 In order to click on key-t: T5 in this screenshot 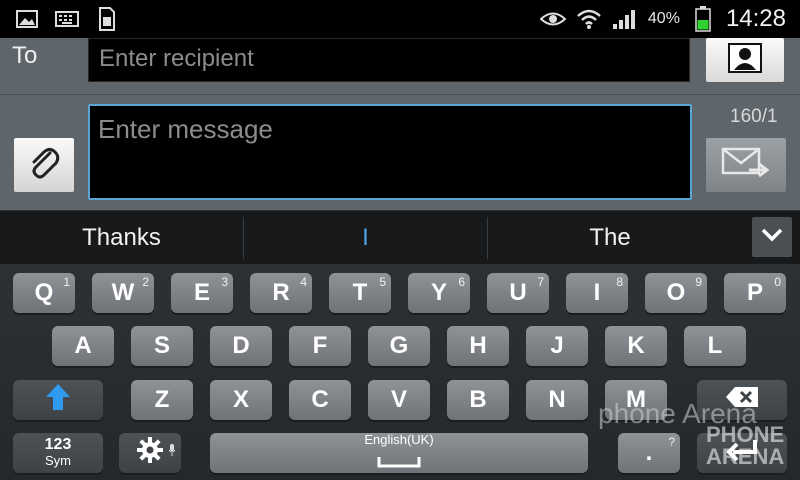, I will do `click(360, 293)`.